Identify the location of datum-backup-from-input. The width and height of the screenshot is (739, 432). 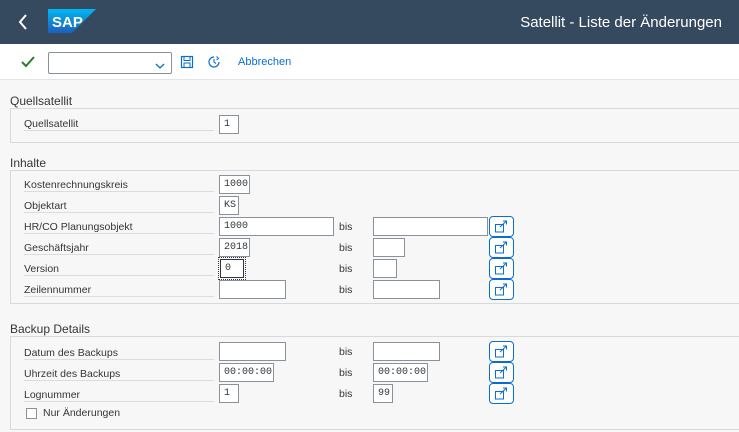
(252, 351).